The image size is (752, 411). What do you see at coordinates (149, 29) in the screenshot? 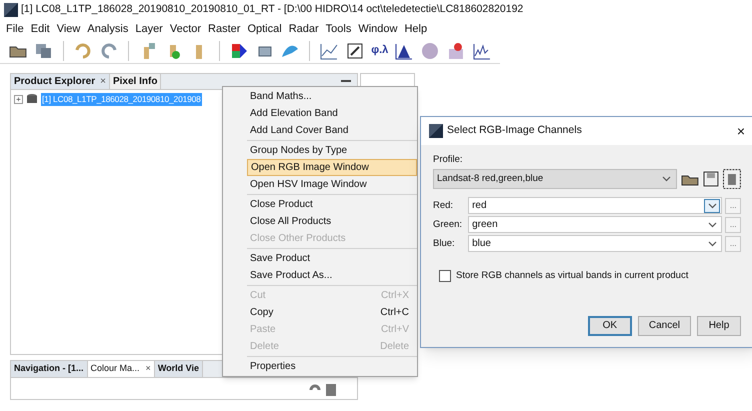
I see `menu-item: Layer` at bounding box center [149, 29].